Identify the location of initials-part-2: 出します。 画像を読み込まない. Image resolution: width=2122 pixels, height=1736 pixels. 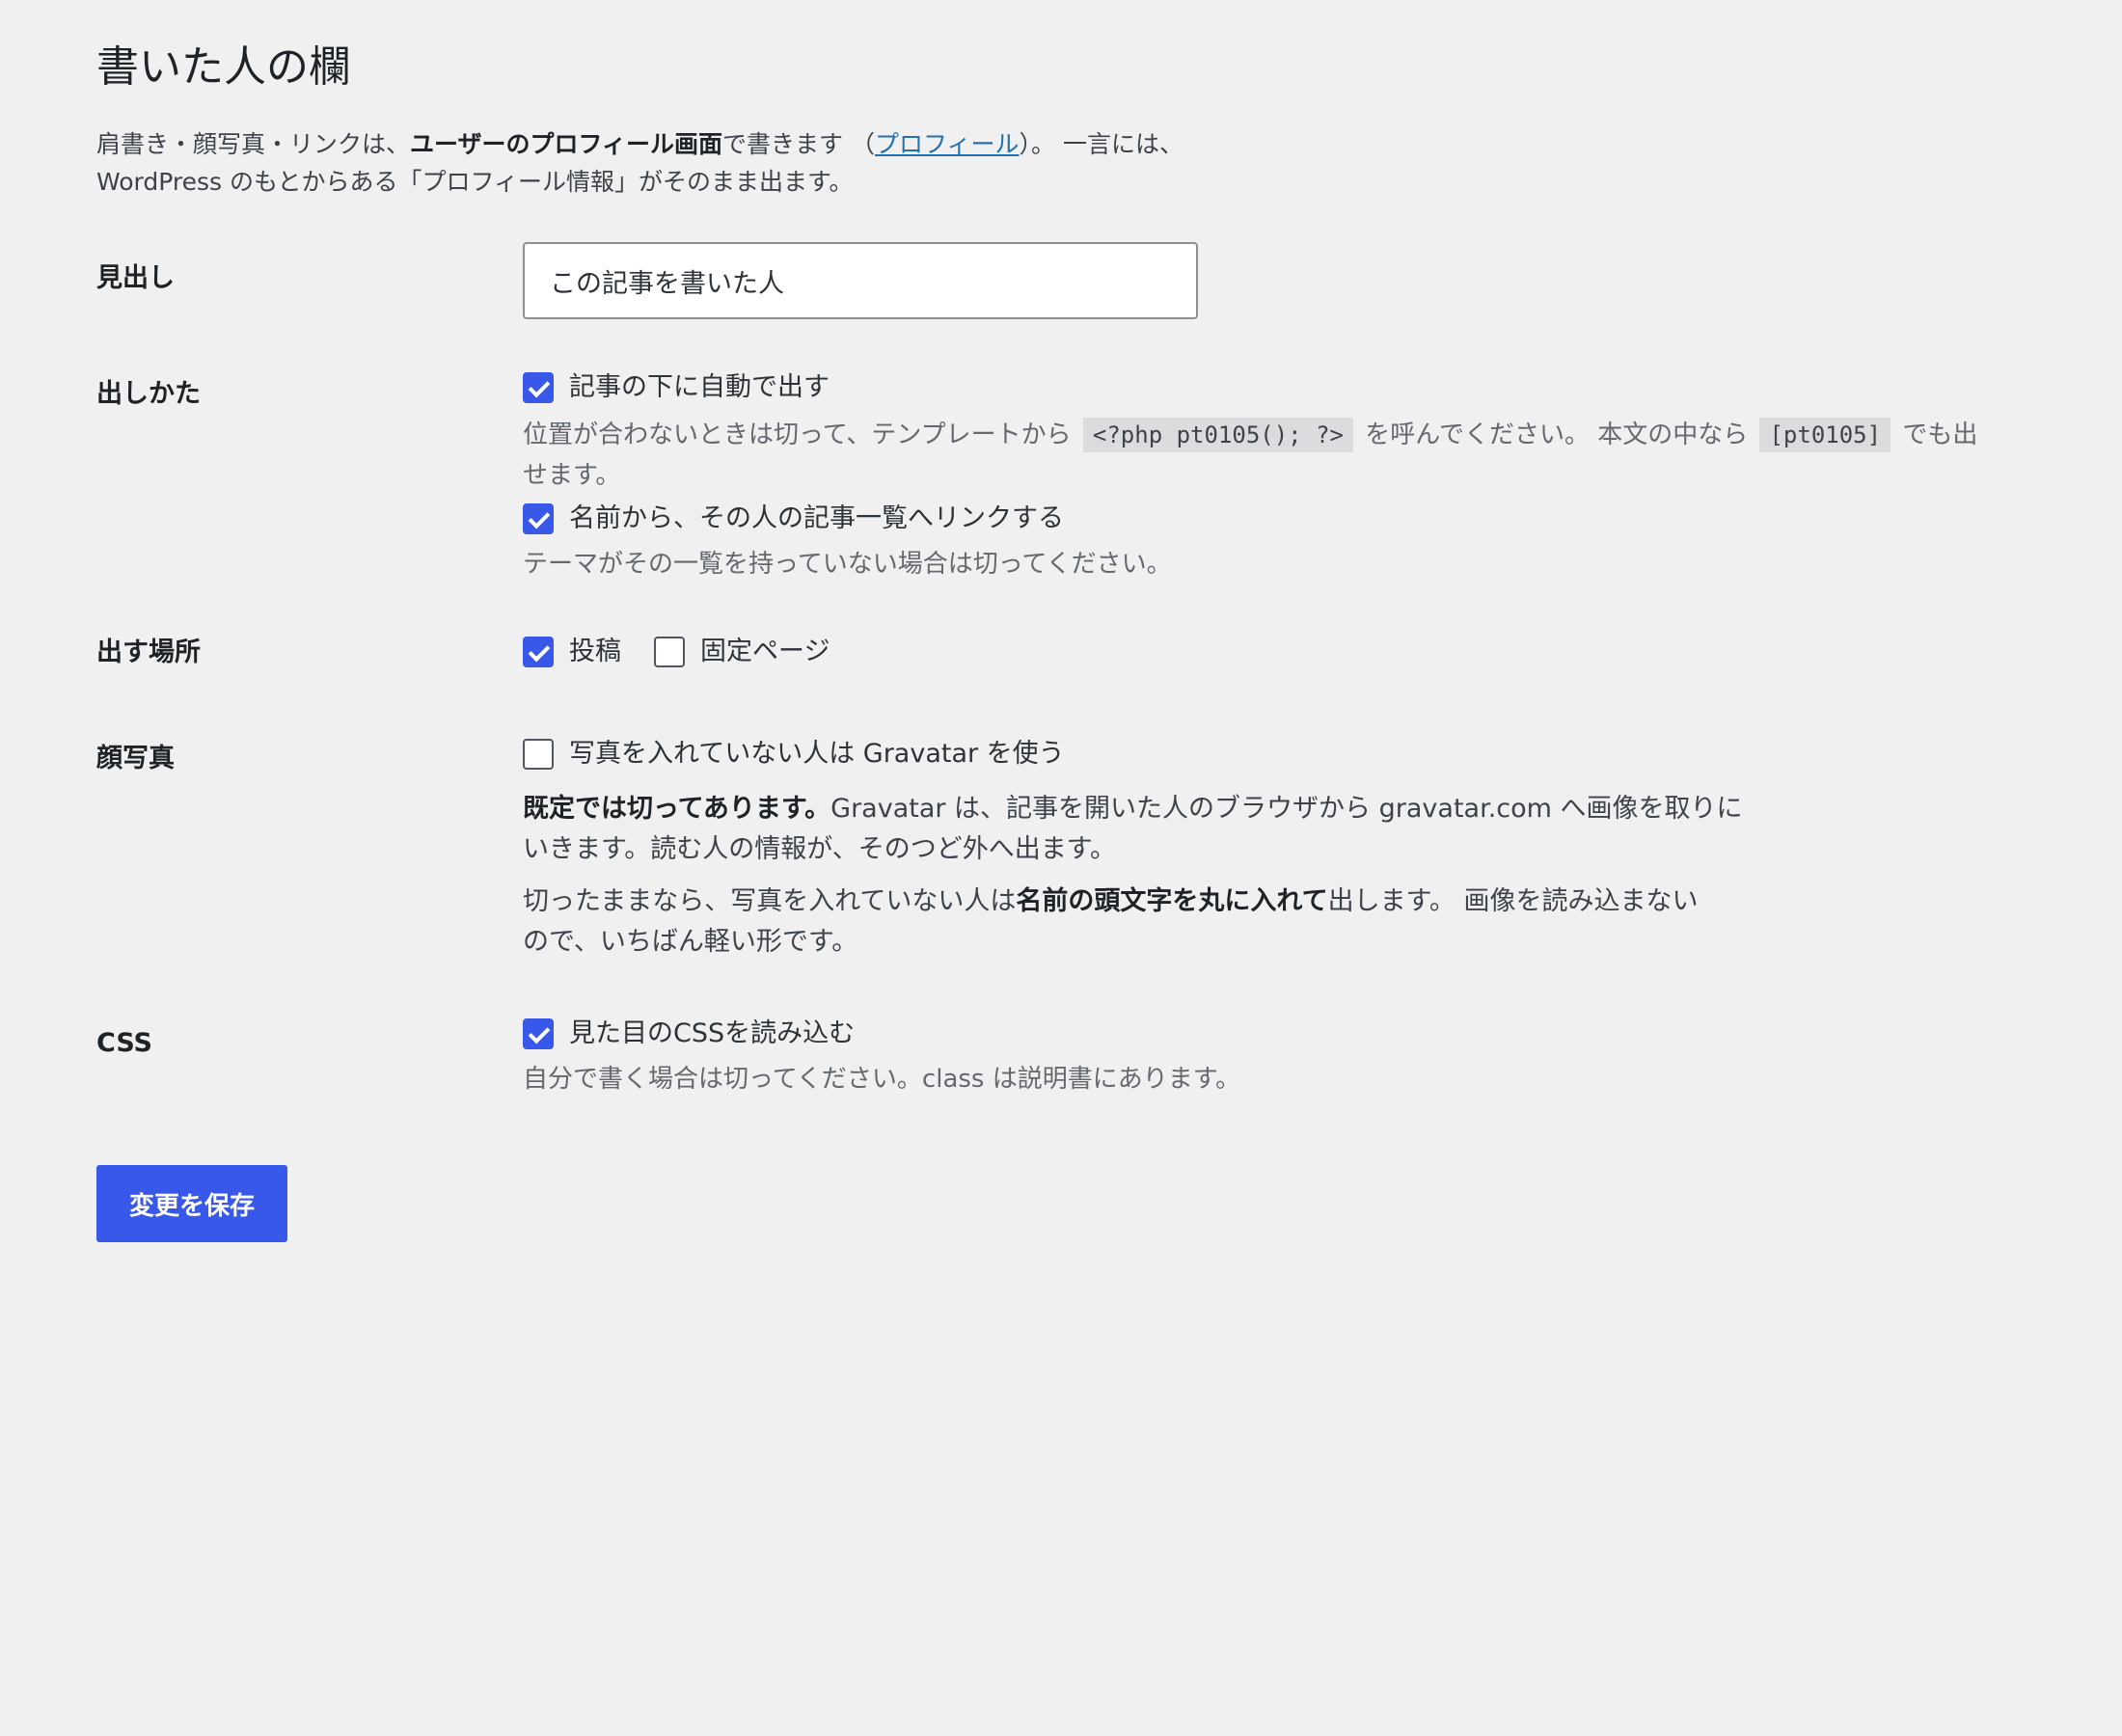
(1513, 901).